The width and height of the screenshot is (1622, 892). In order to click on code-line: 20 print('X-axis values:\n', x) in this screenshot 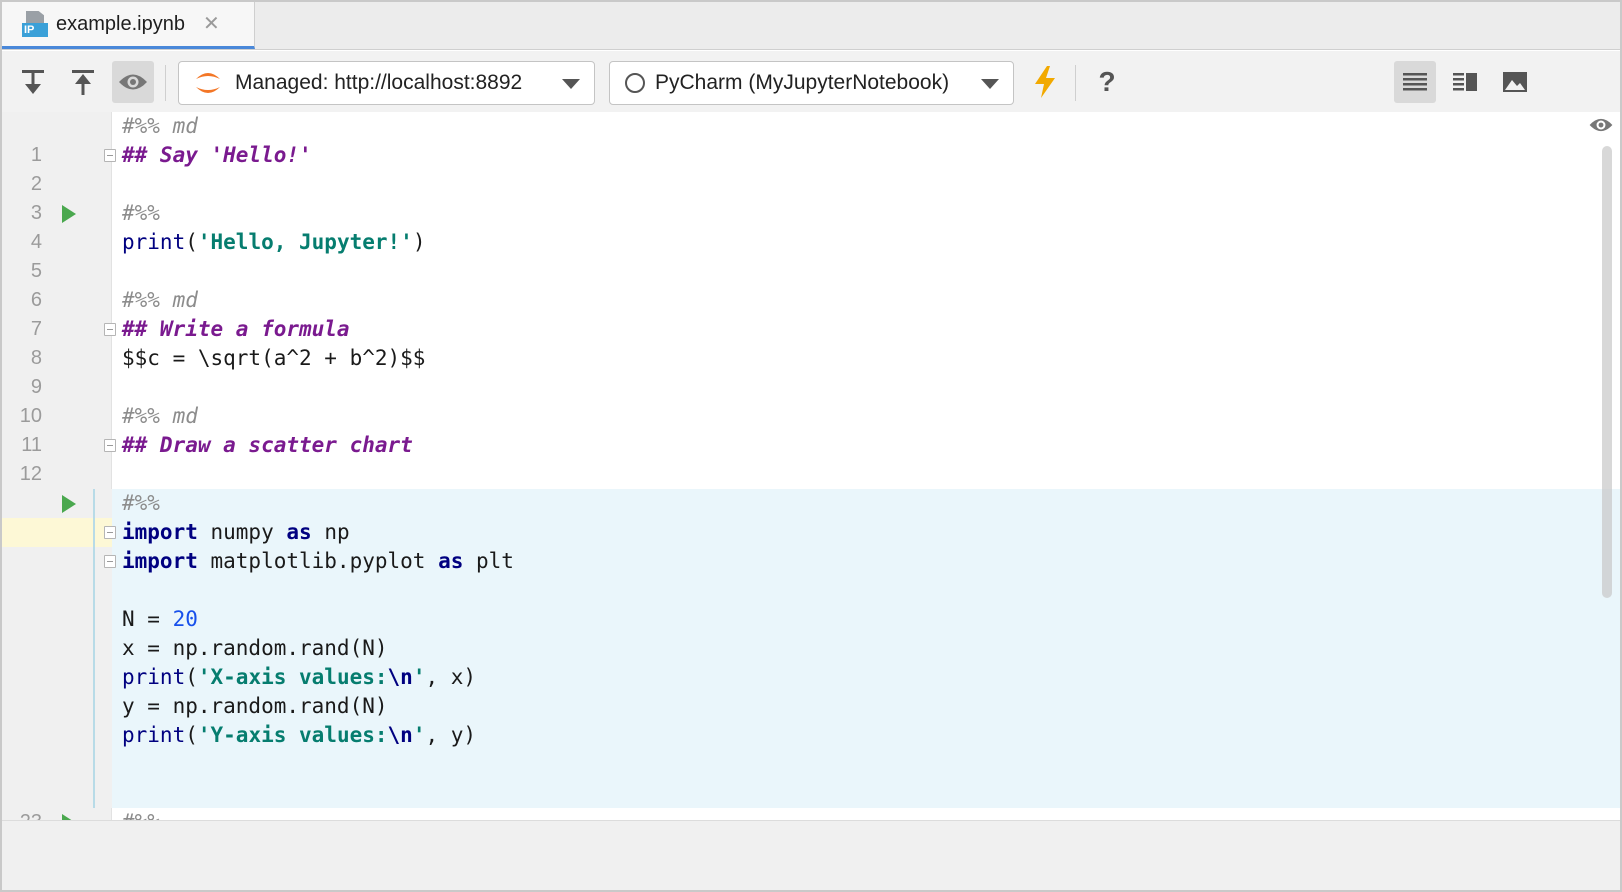, I will do `click(811, 704)`.